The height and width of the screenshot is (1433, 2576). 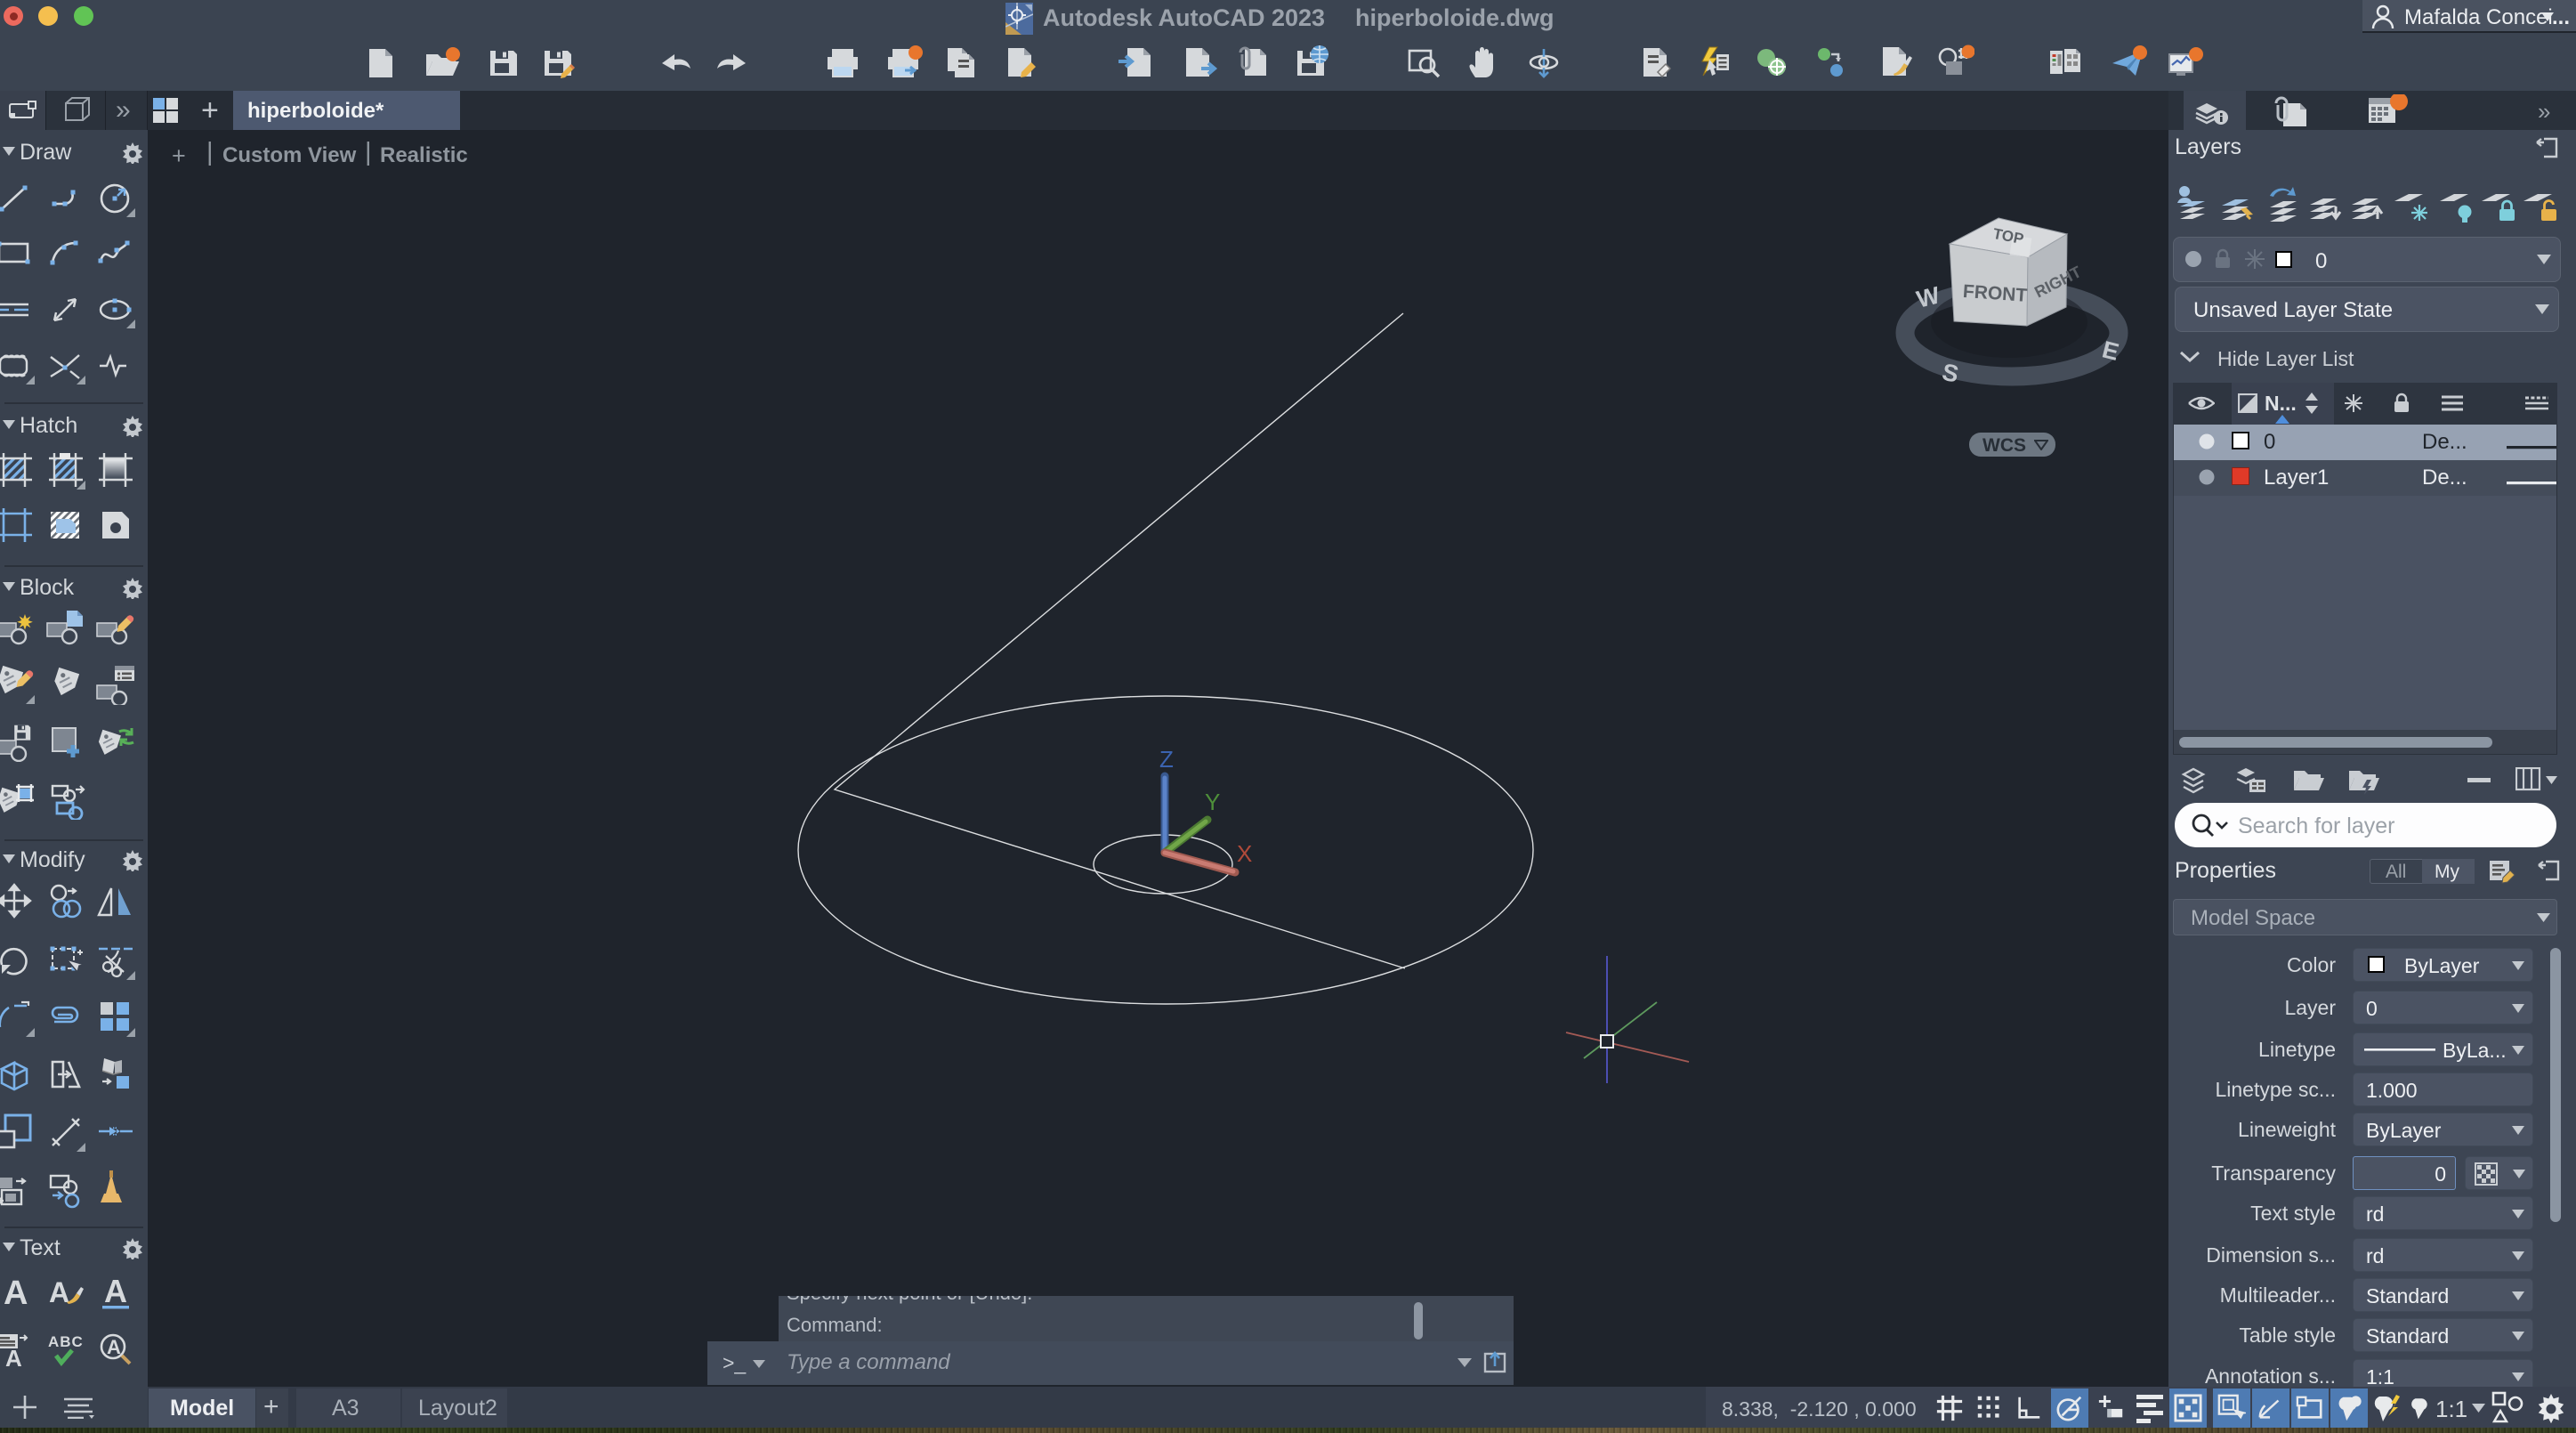 I want to click on svg-text: E, so click(x=2111, y=351).